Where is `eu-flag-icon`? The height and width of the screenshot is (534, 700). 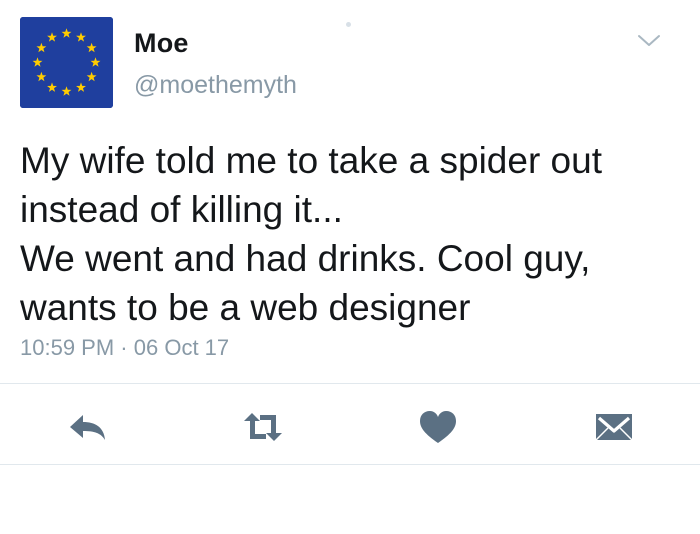 eu-flag-icon is located at coordinates (66, 62).